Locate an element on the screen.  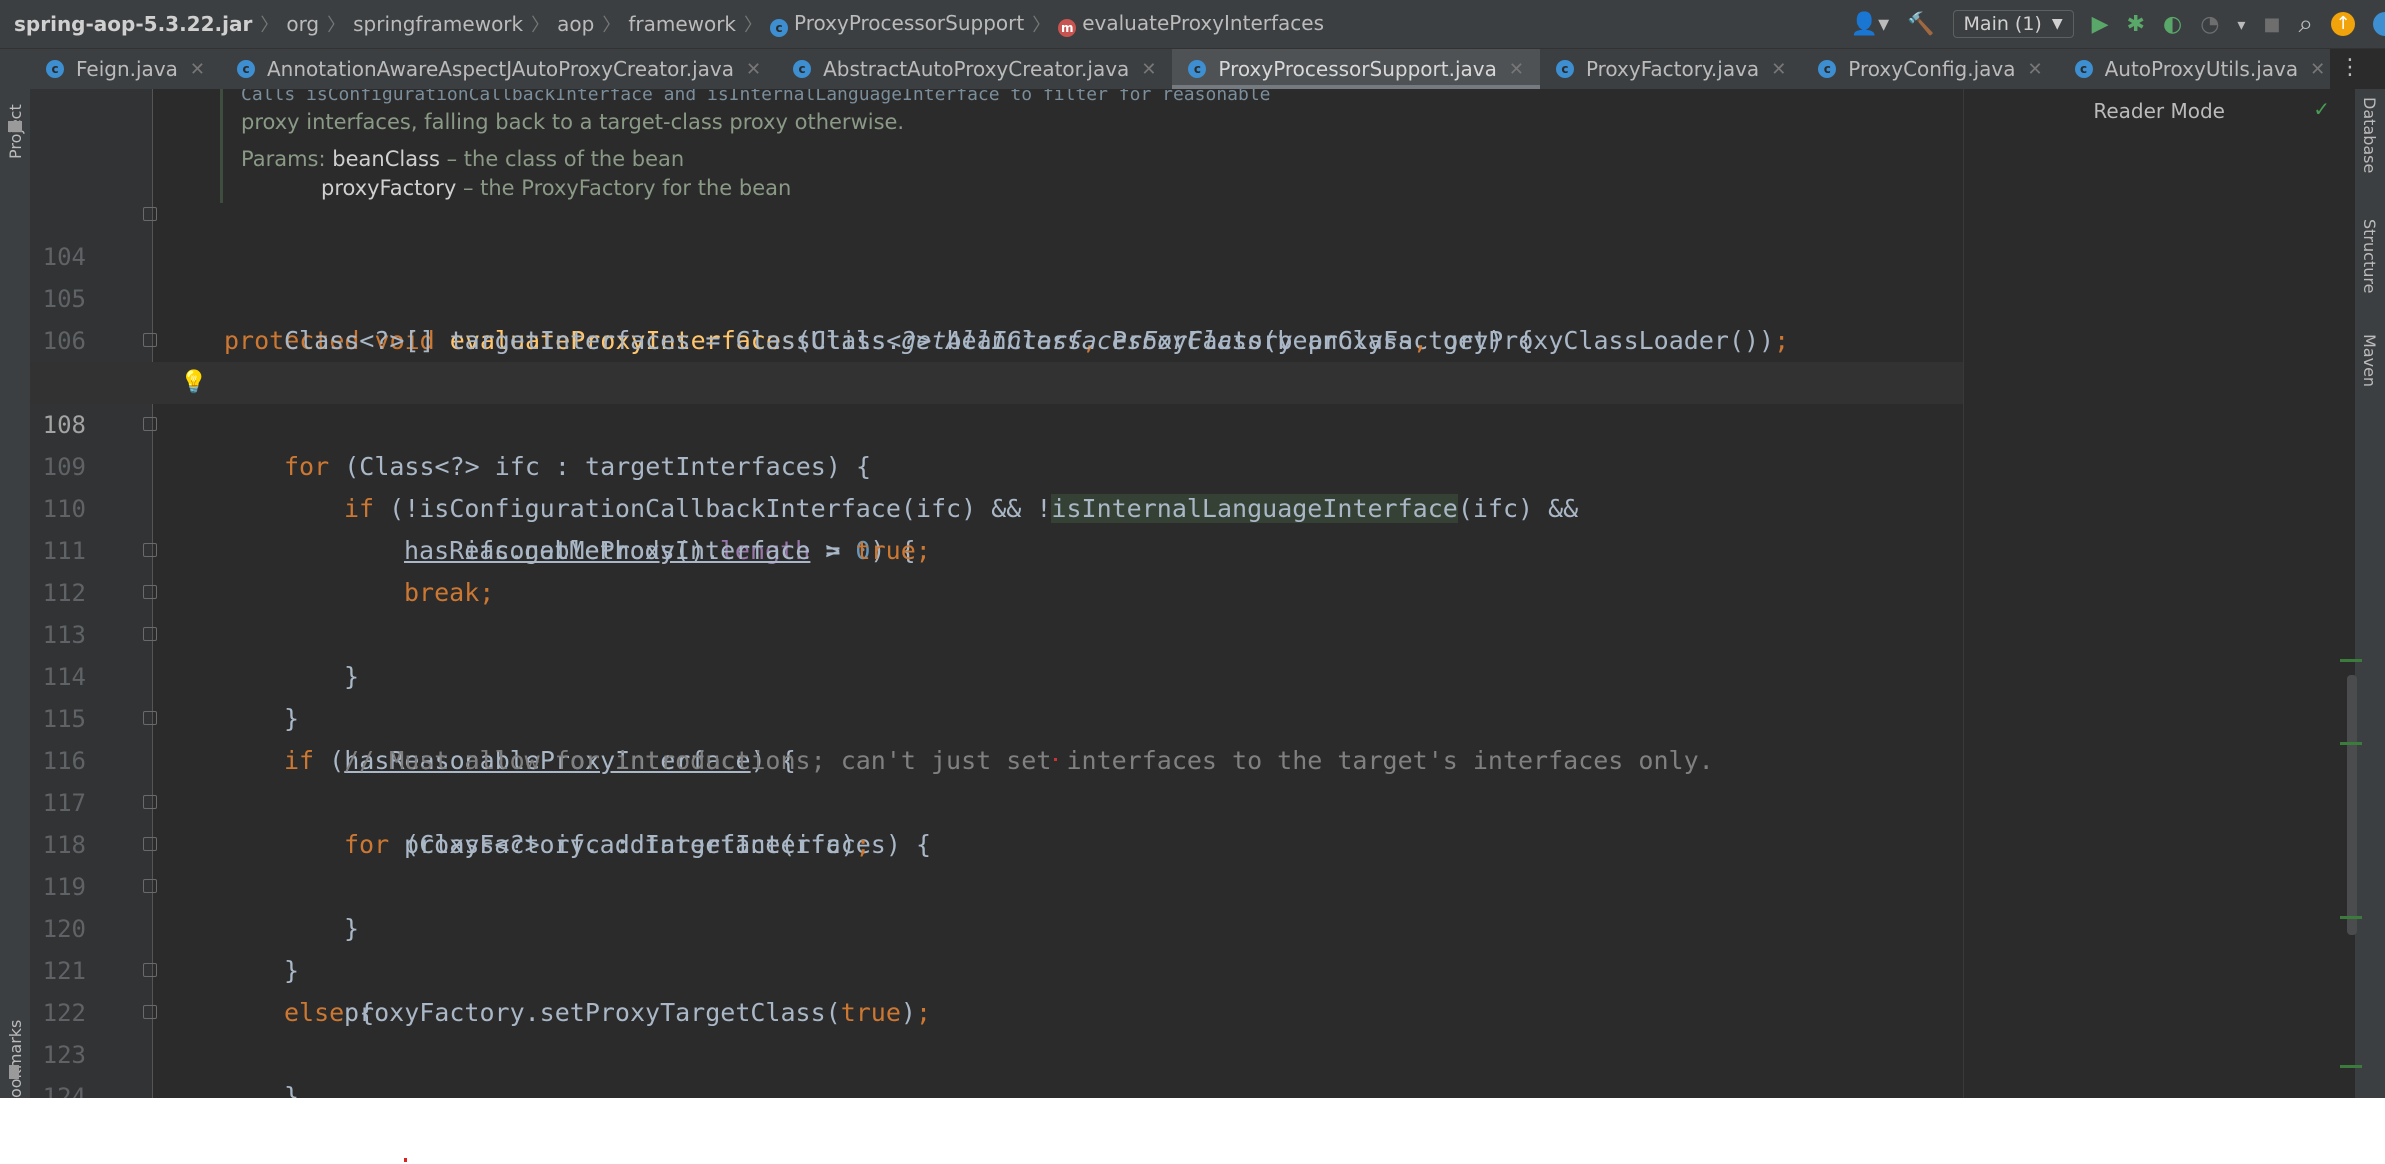
more-actions-icon: ▾ is located at coordinates (2241, 24).